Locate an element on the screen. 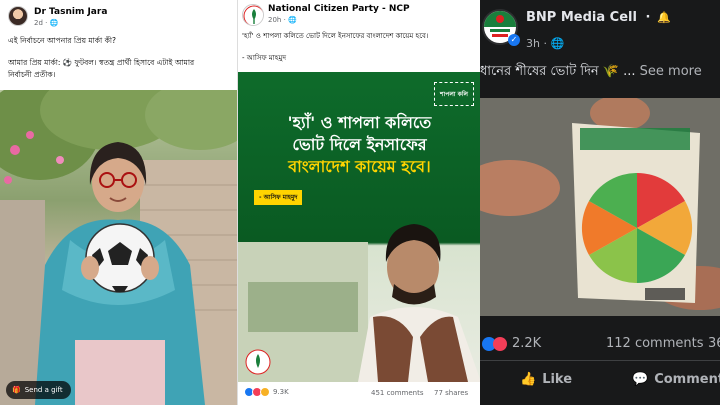  comment-button: 💬 Comment is located at coordinates (676, 379).